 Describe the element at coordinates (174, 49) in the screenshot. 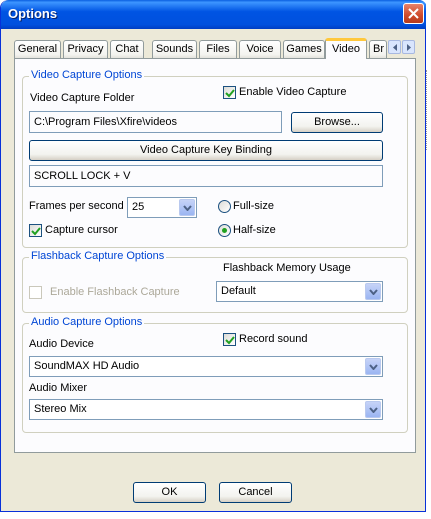

I see `tab-sounds: Sounds` at that location.